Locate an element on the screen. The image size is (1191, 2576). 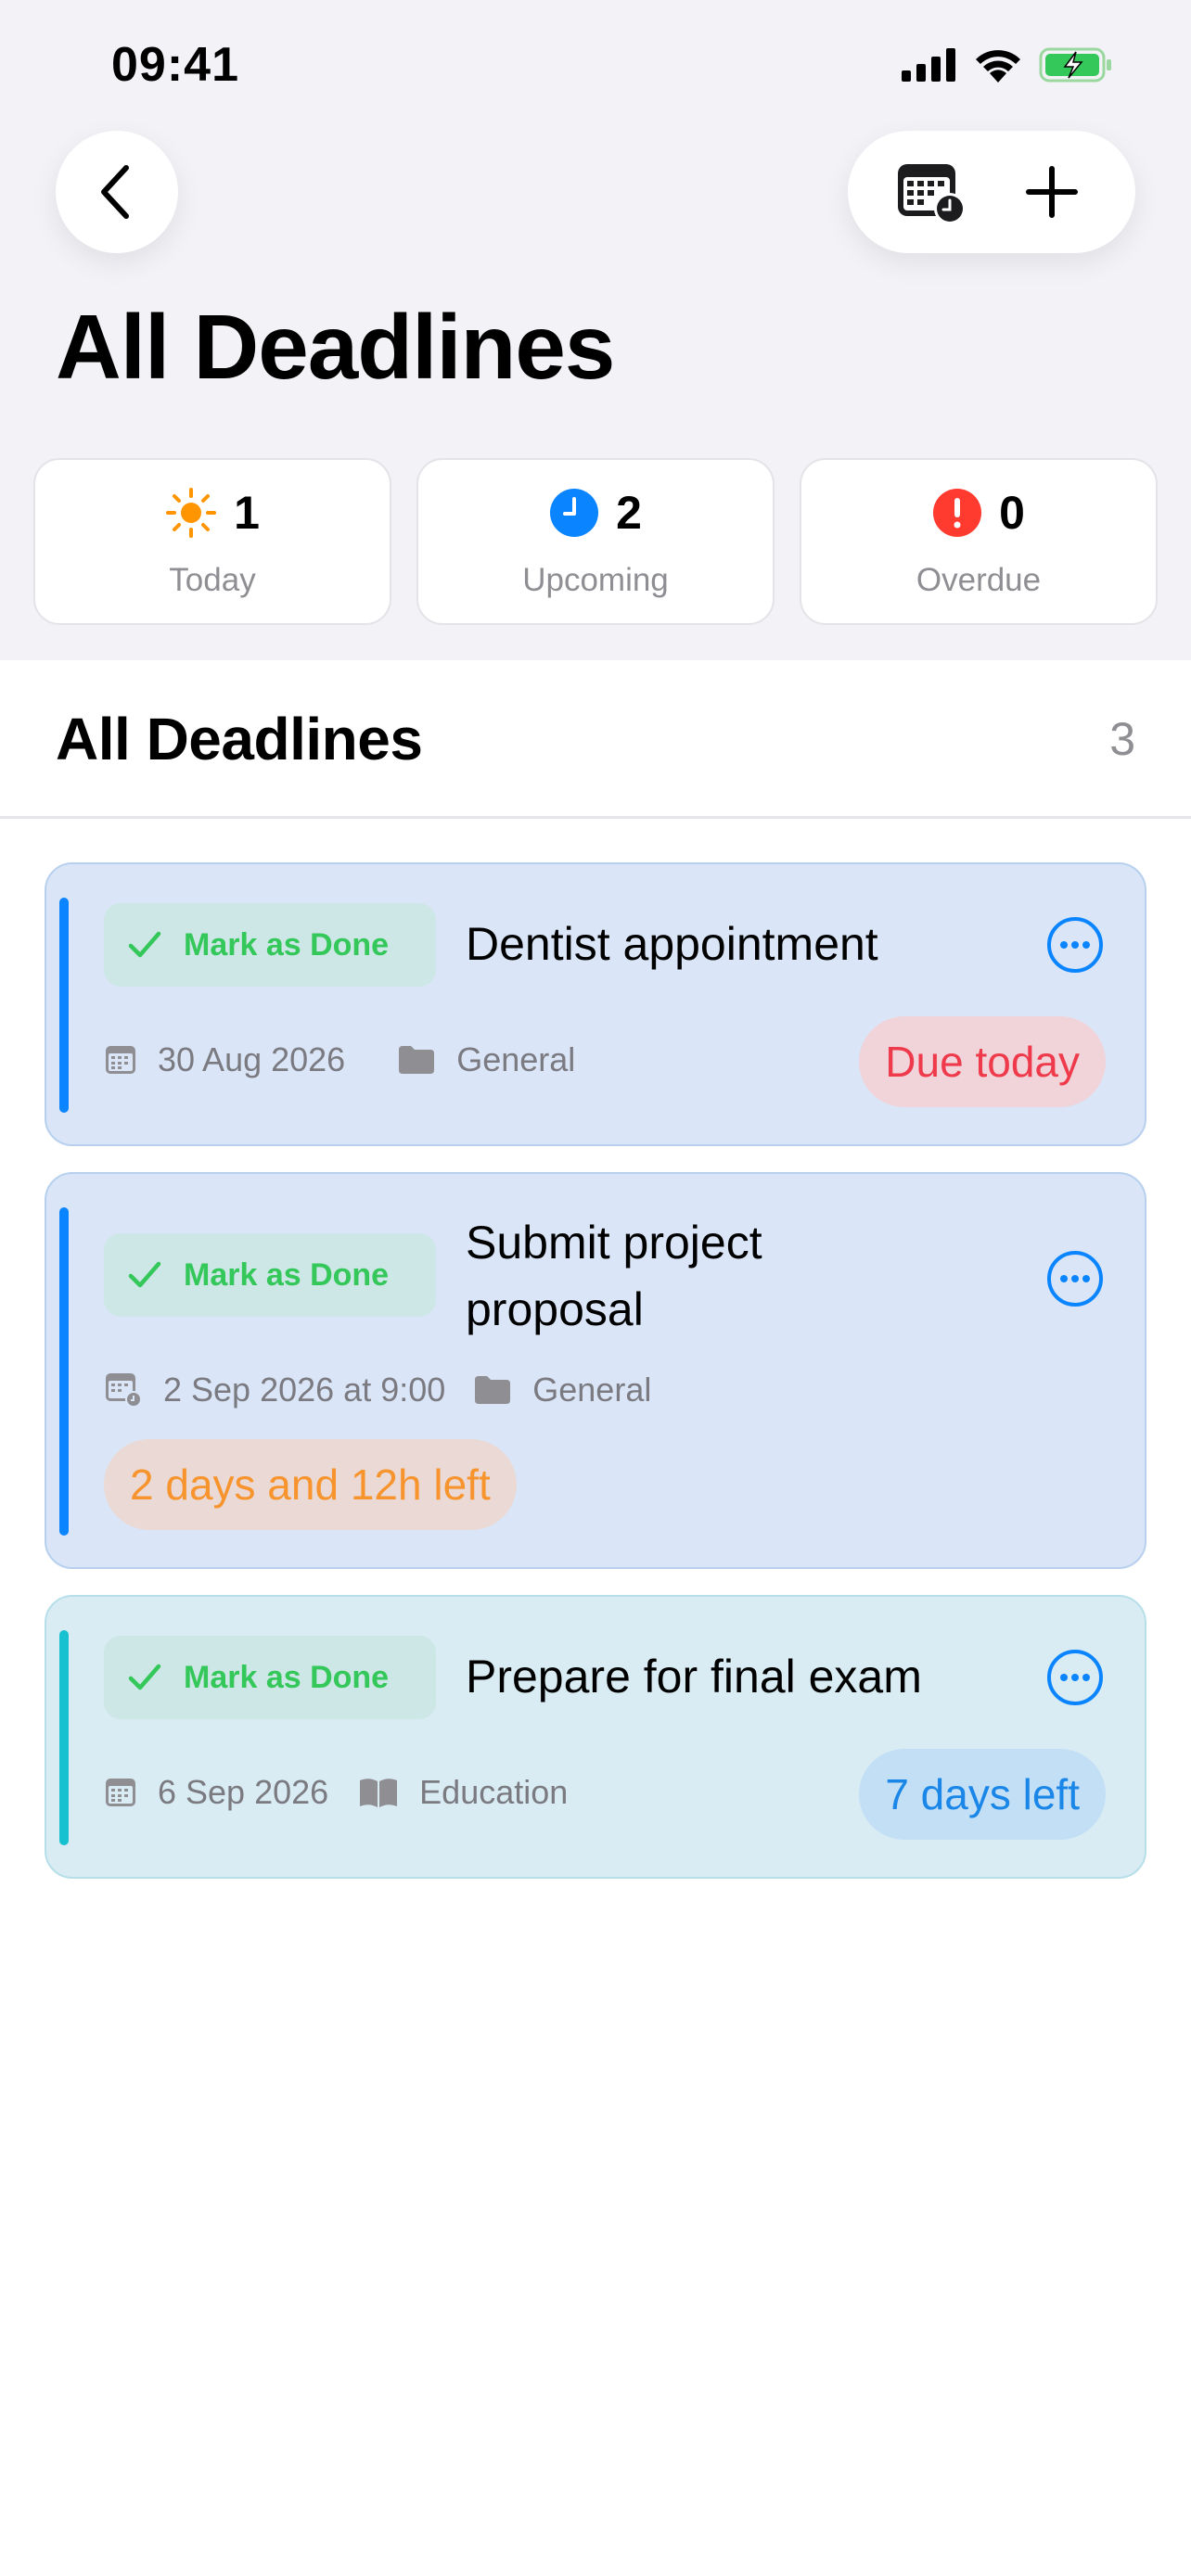
sun-icon is located at coordinates (191, 513).